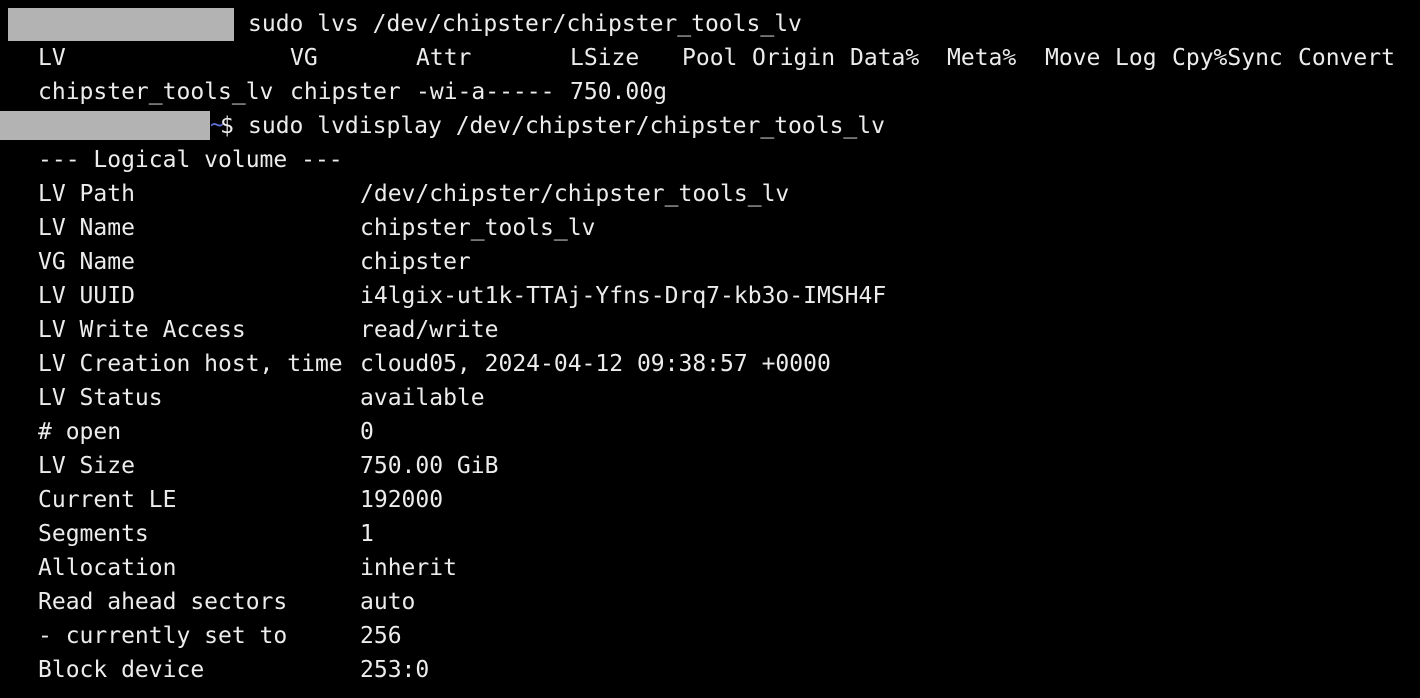  Describe the element at coordinates (86, 194) in the screenshot. I see `lvdisplay-key: LV Path` at that location.